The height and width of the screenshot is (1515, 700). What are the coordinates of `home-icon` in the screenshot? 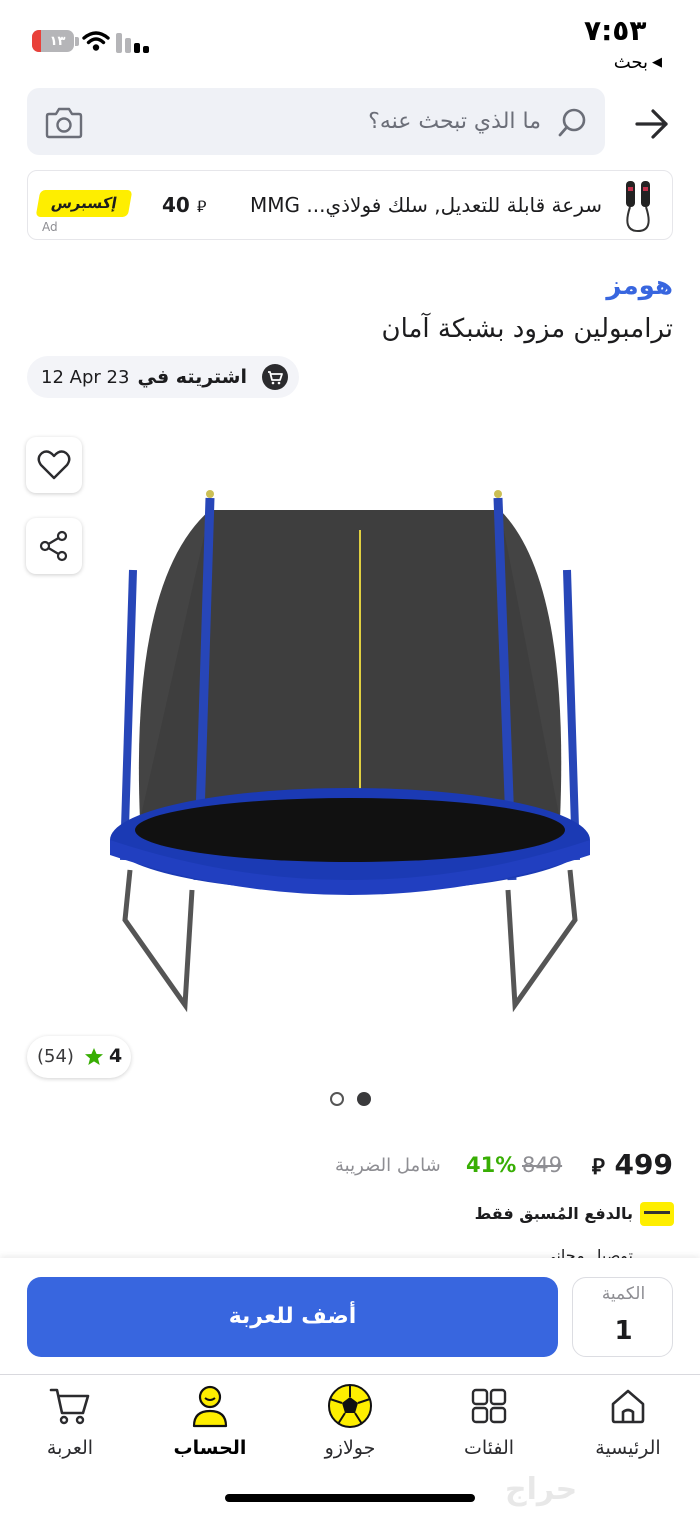 It's located at (628, 1406).